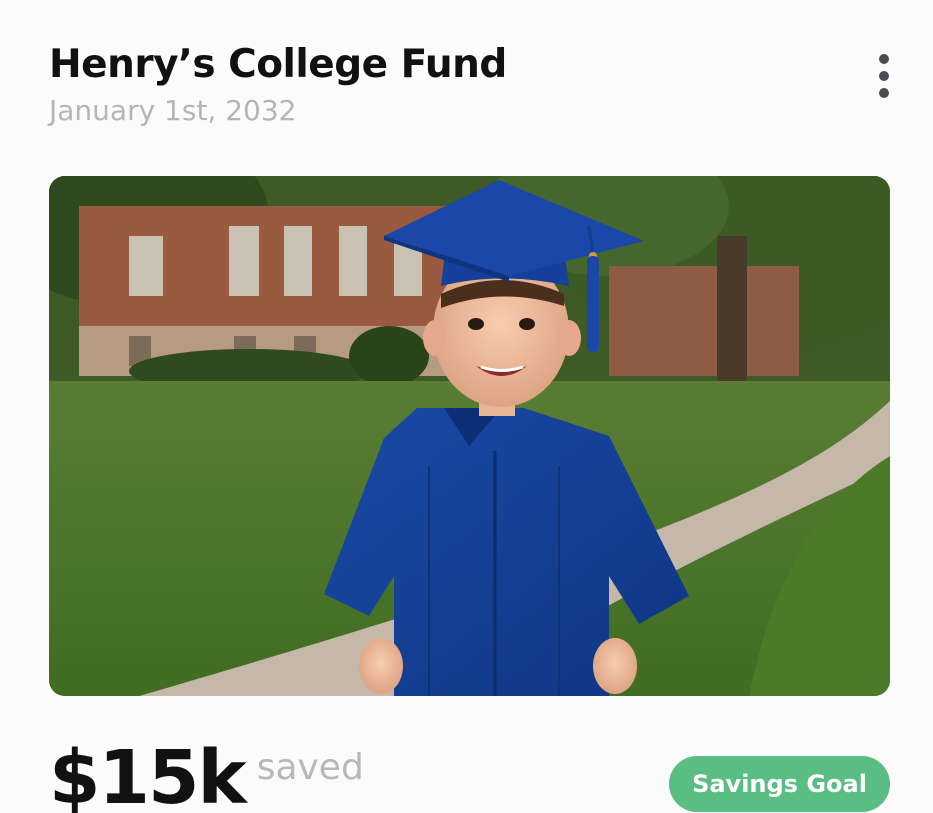 The width and height of the screenshot is (933, 813). What do you see at coordinates (779, 784) in the screenshot?
I see `savings-goal-badge: Savings Goal` at bounding box center [779, 784].